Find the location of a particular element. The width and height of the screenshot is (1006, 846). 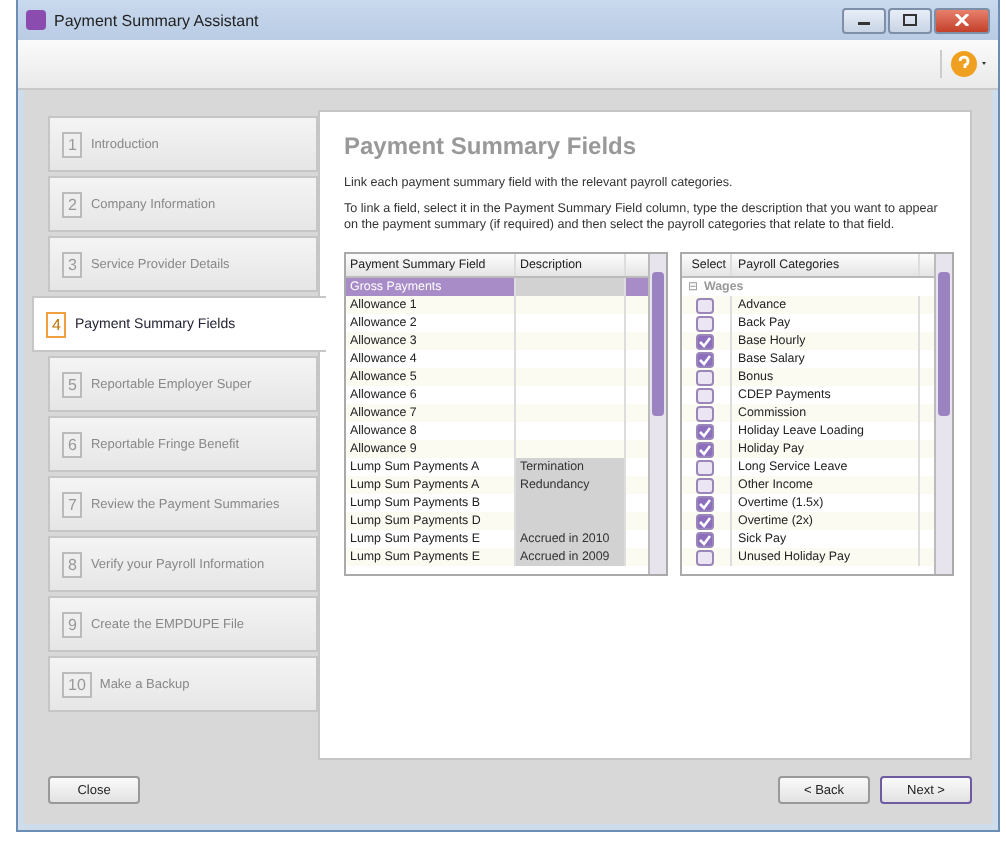

minimize-button is located at coordinates (864, 20).